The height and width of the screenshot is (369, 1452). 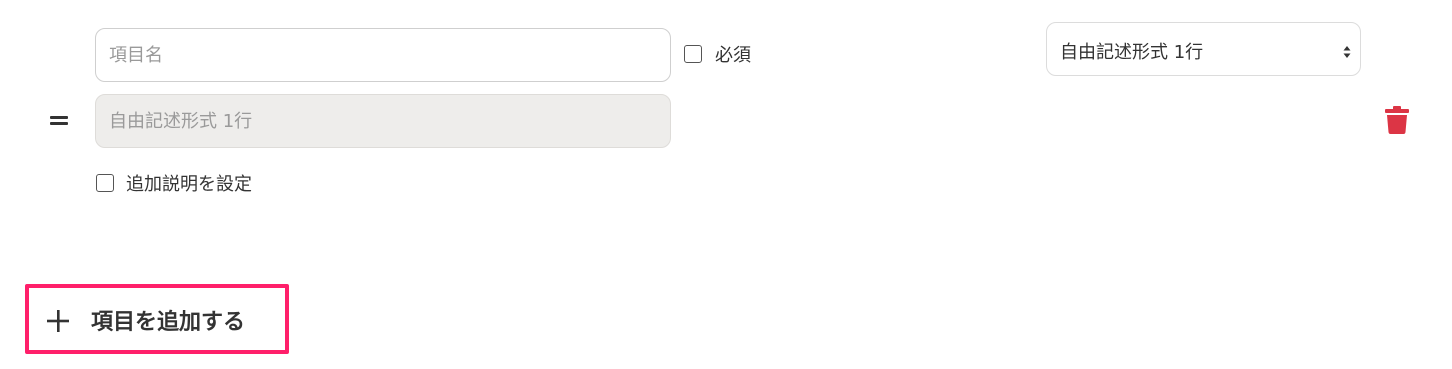 I want to click on item-name-input, so click(x=383, y=55).